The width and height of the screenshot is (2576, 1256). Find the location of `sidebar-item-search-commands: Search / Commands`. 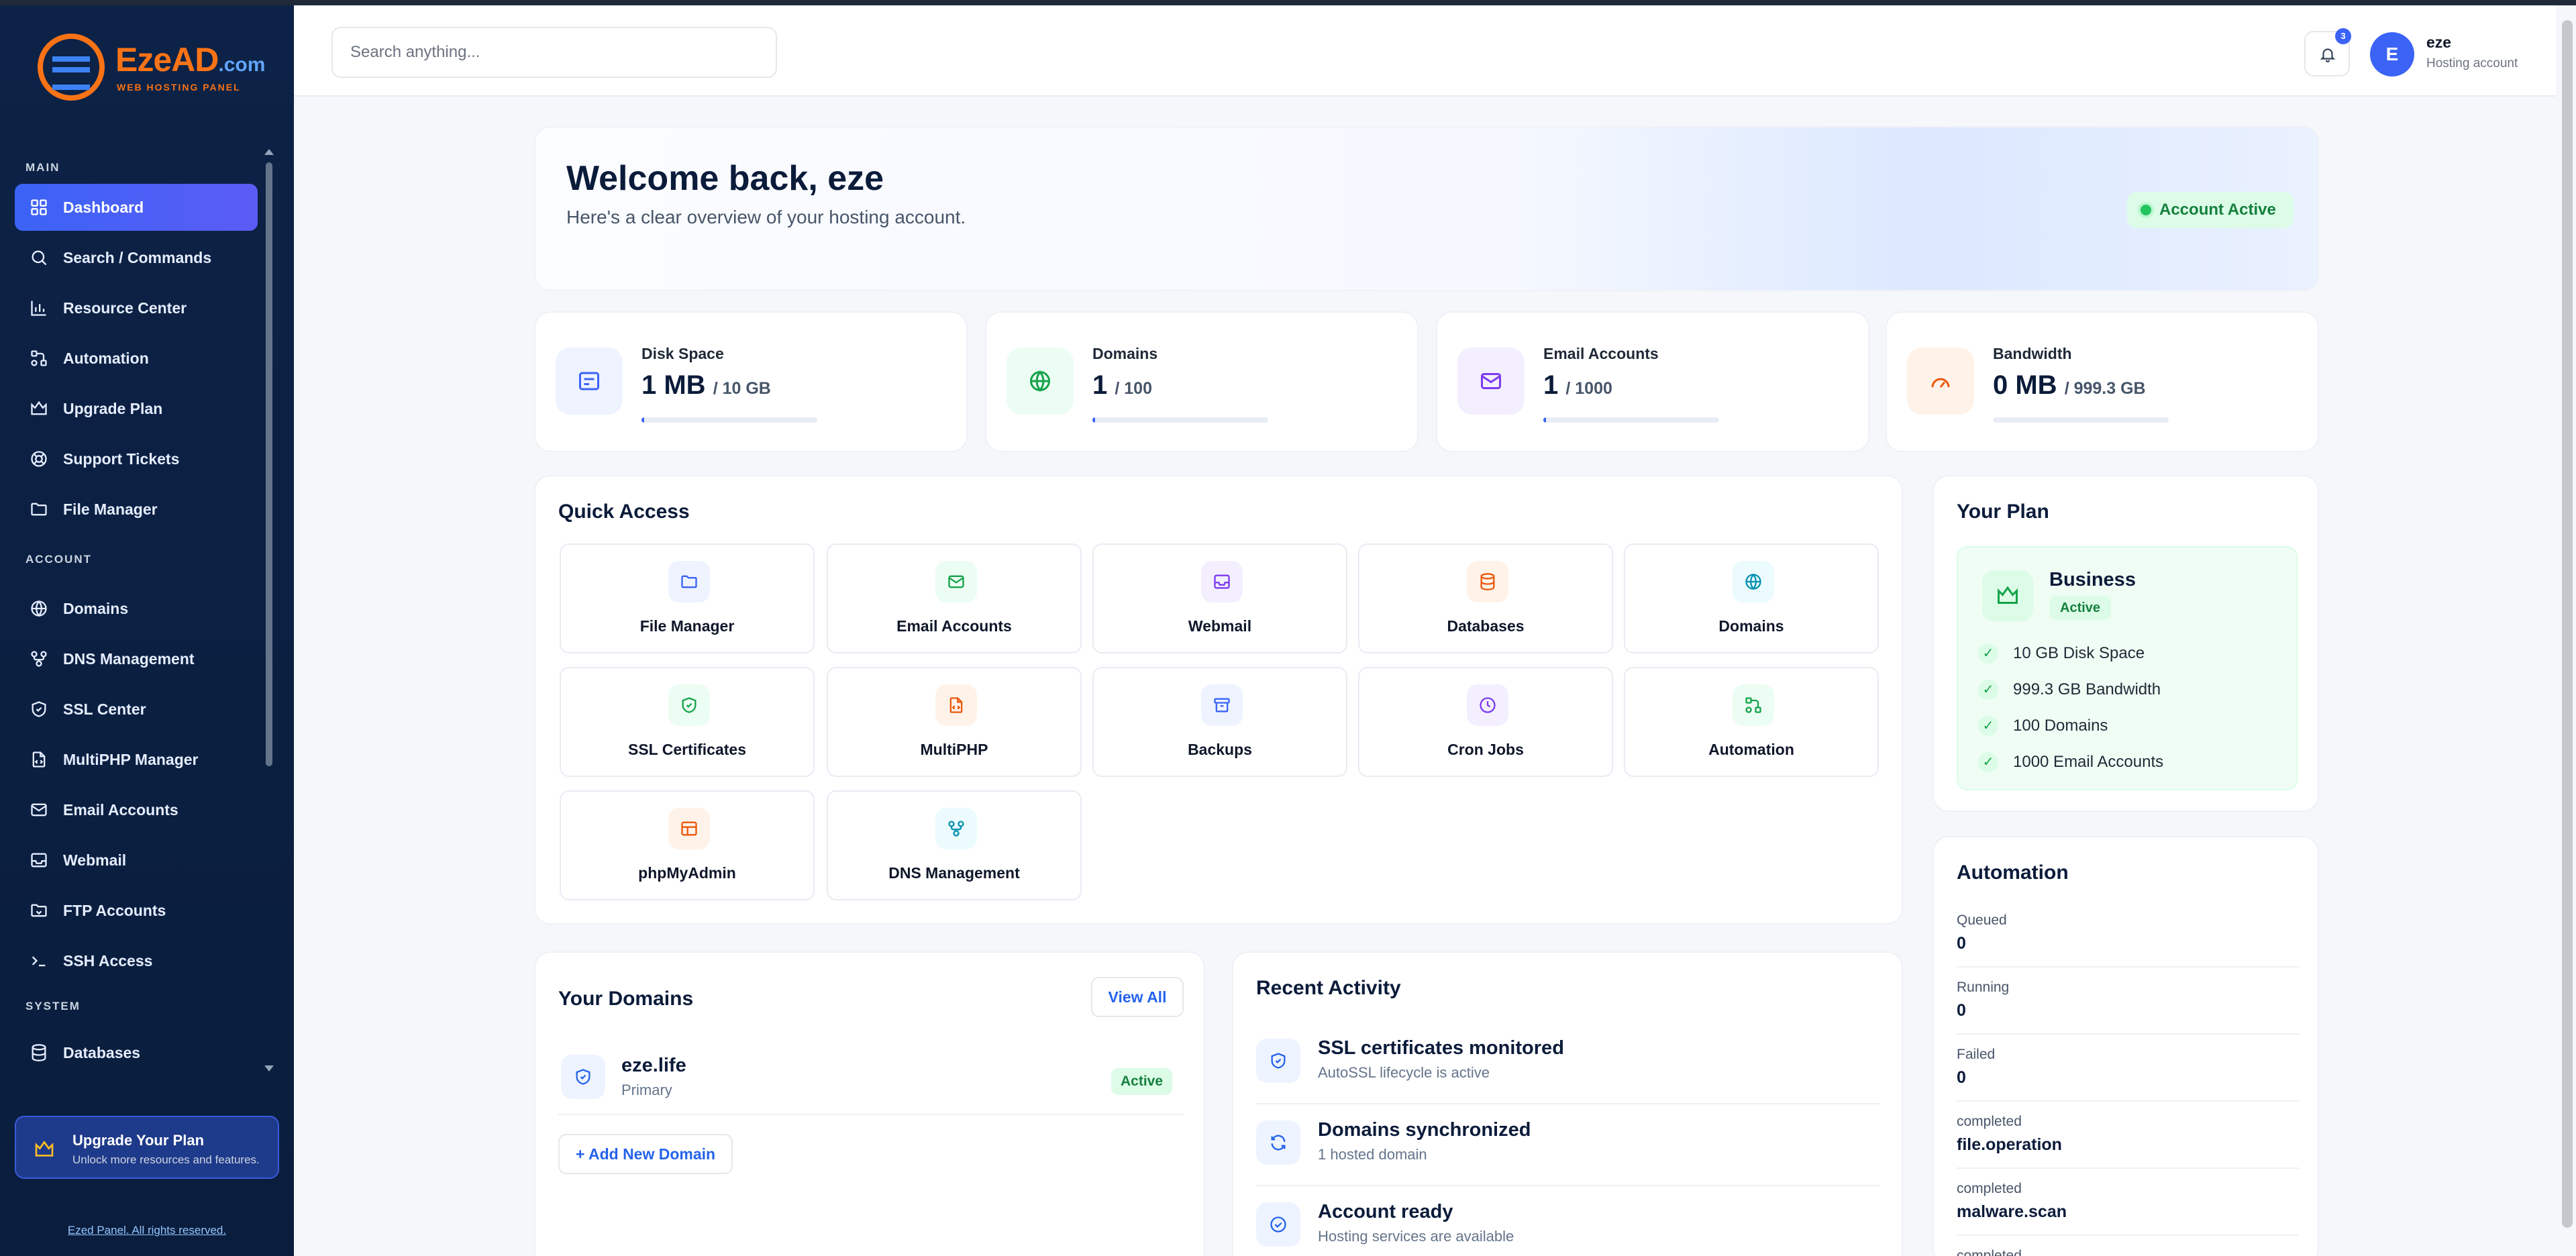

sidebar-item-search-commands: Search / Commands is located at coordinates (136, 257).